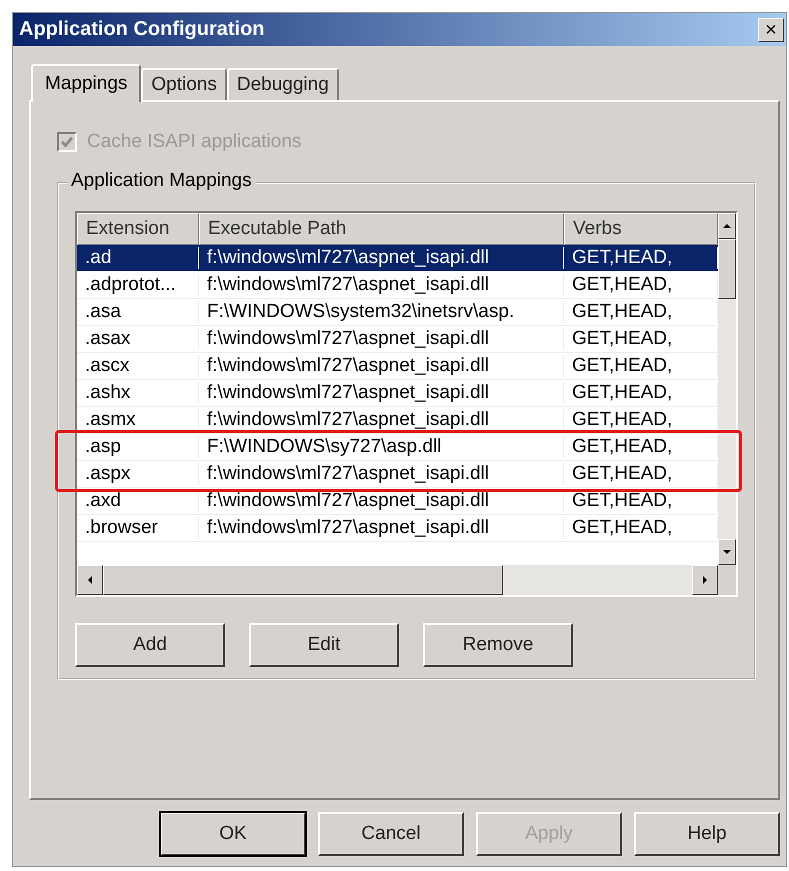 The image size is (789, 871). Describe the element at coordinates (727, 552) in the screenshot. I see `scroll-down-icon` at that location.